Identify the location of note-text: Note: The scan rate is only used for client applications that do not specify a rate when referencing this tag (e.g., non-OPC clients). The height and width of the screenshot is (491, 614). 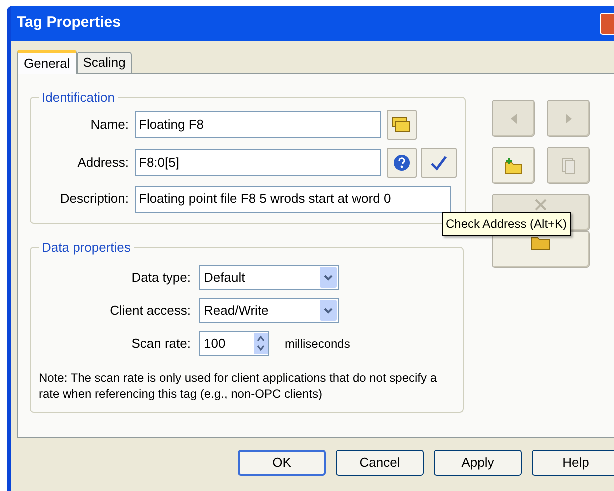
(238, 386).